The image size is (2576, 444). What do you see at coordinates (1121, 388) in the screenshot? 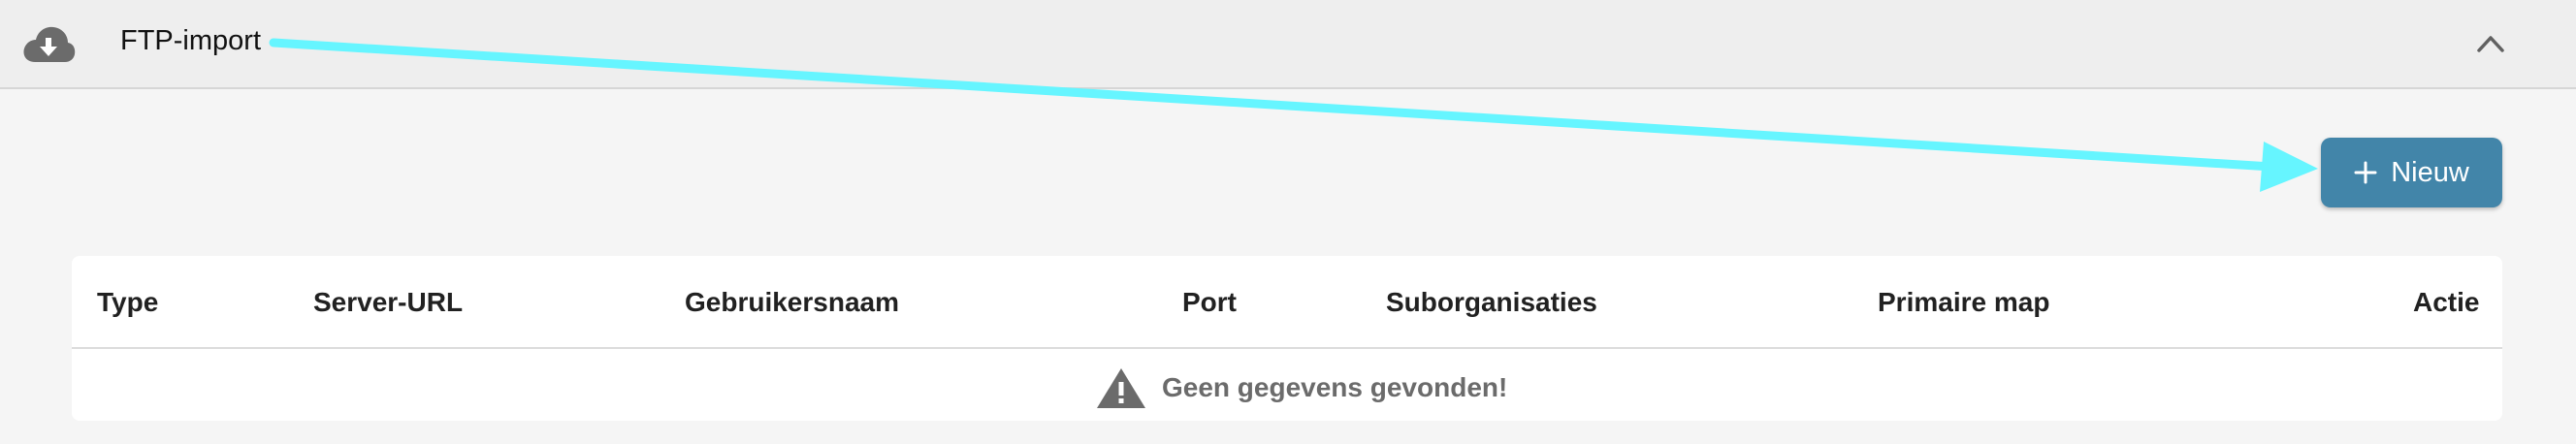
I see `warning-icon` at bounding box center [1121, 388].